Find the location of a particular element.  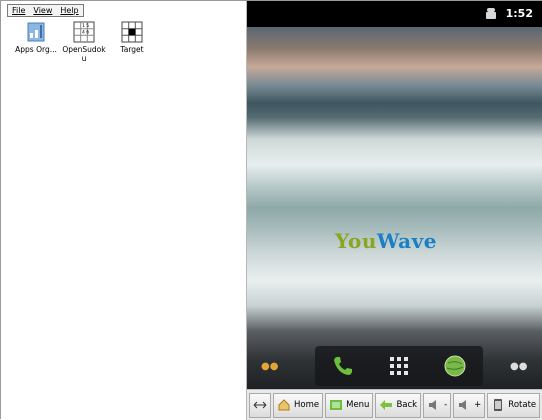

app-target: Target is located at coordinates (132, 42).